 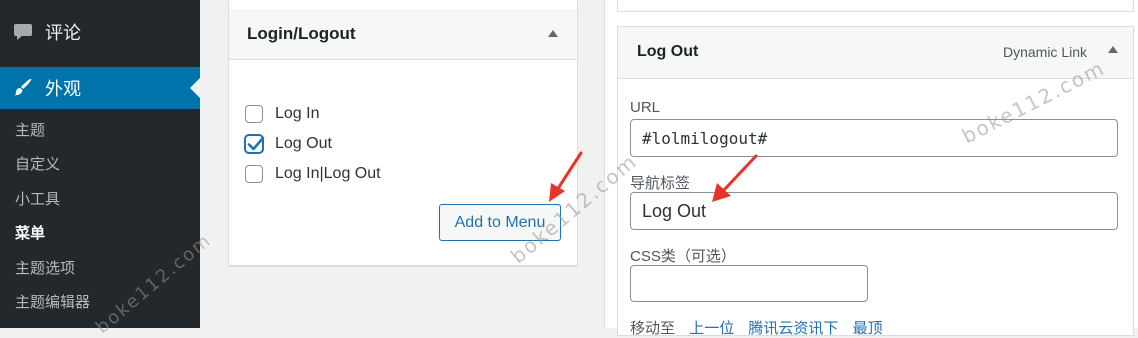 What do you see at coordinates (875, 53) in the screenshot?
I see `menu-item-header: Log Out Dynamic Link` at bounding box center [875, 53].